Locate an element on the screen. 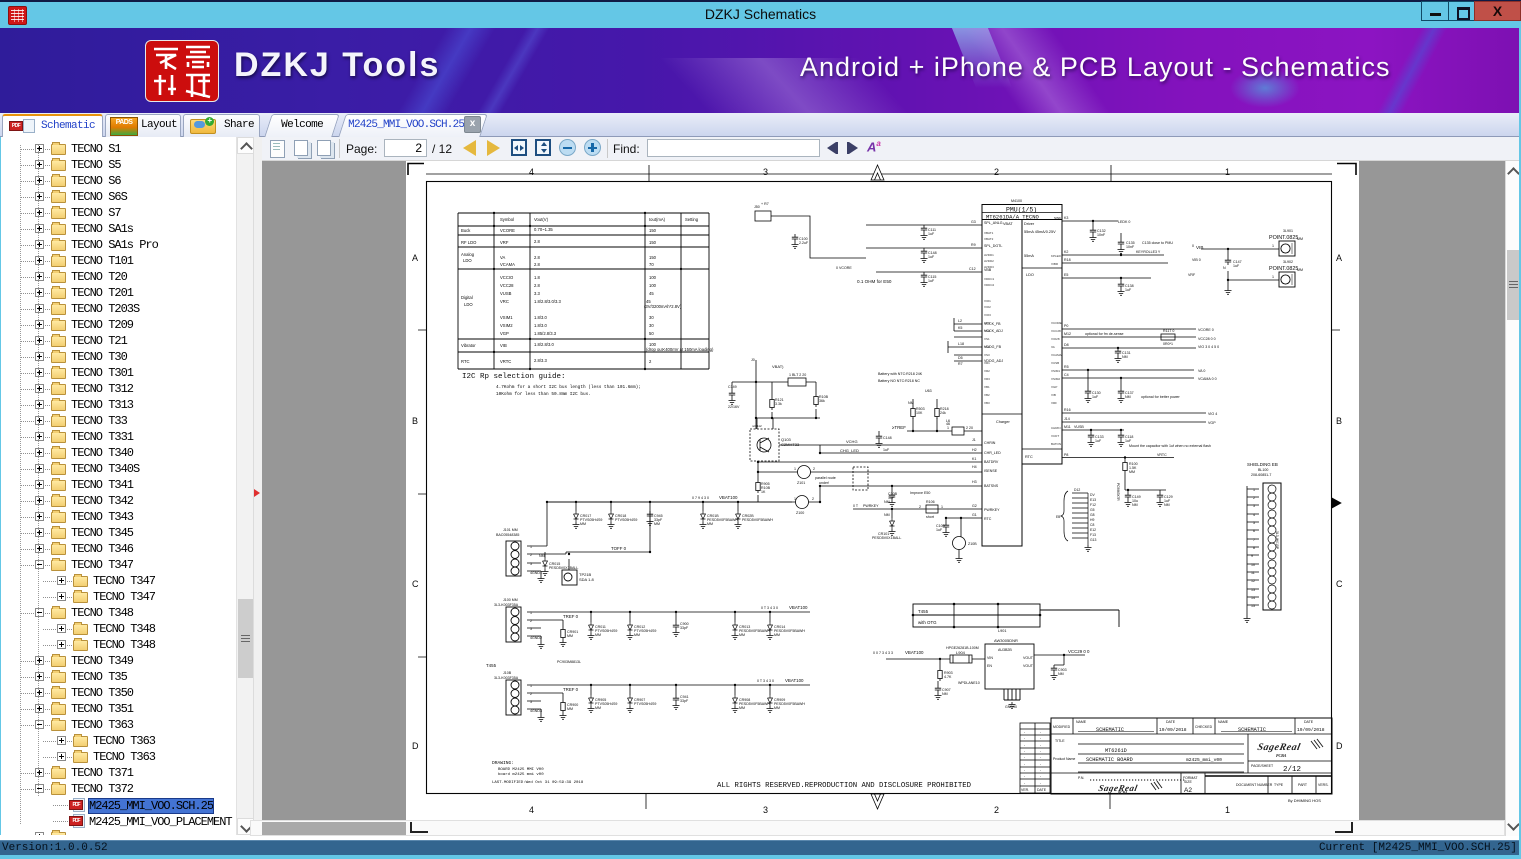 The height and width of the screenshot is (859, 1521). svg-text: VA is located at coordinates (502, 257).